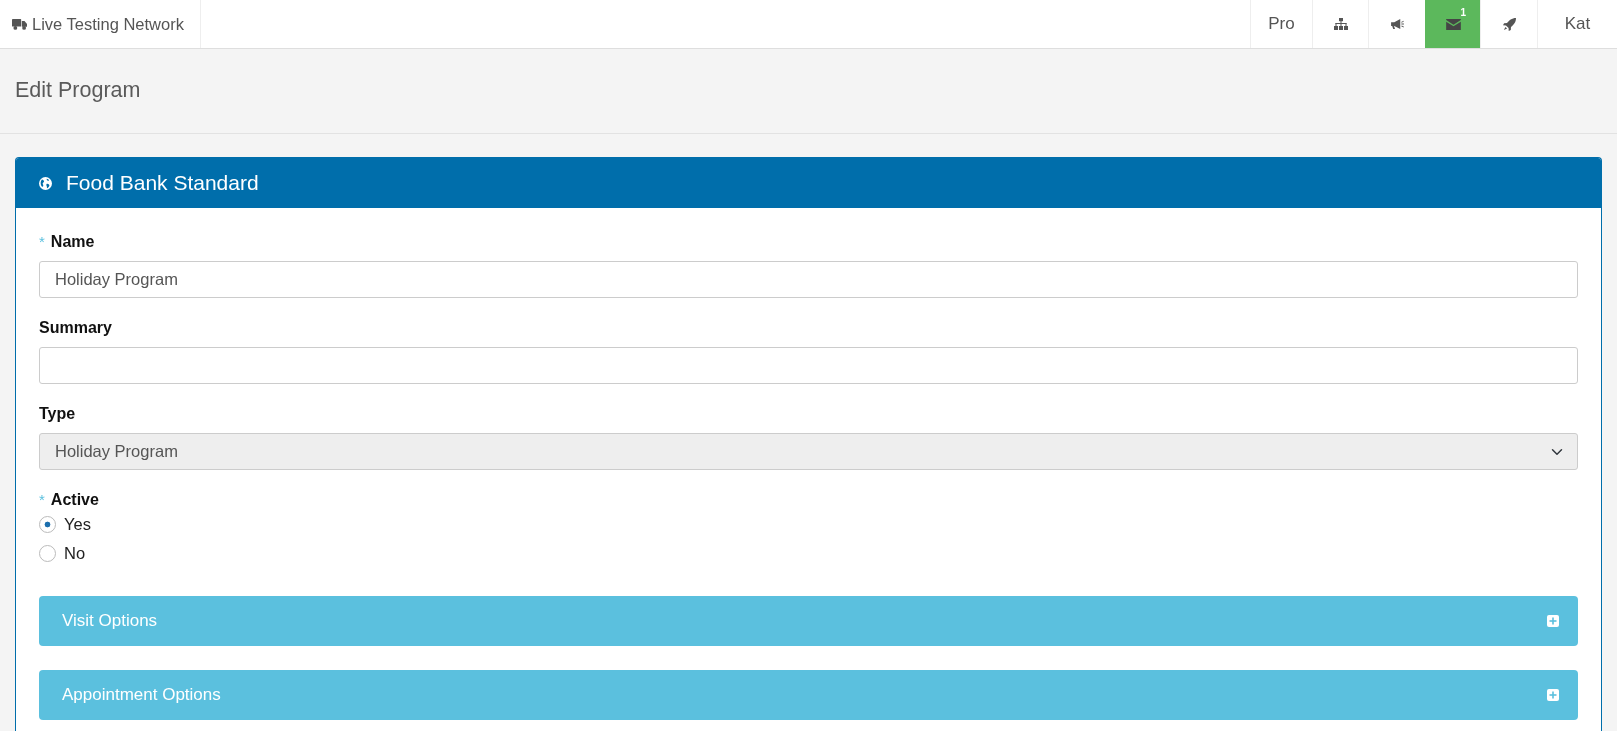  I want to click on field-label: Name, so click(72, 242).